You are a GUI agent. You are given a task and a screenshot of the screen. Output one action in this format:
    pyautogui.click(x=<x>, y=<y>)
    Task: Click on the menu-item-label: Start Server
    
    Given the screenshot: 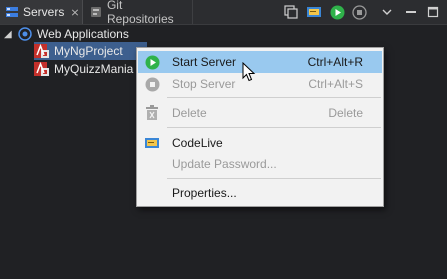 What is the action you would take?
    pyautogui.click(x=204, y=62)
    